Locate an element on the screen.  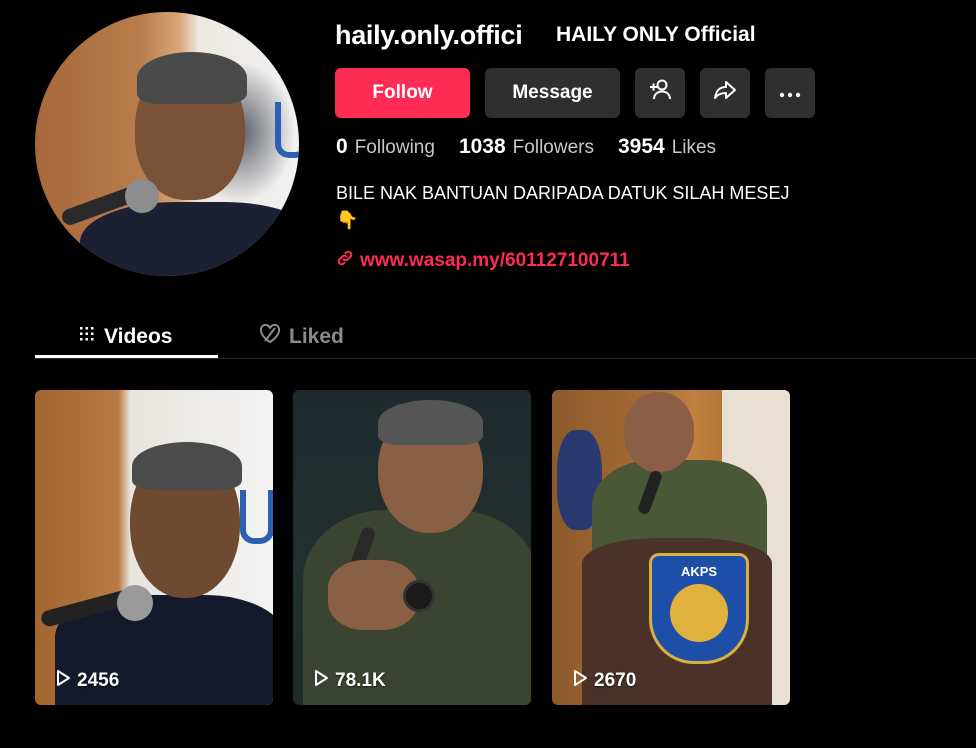
tab-label: Videos is located at coordinates (138, 336).